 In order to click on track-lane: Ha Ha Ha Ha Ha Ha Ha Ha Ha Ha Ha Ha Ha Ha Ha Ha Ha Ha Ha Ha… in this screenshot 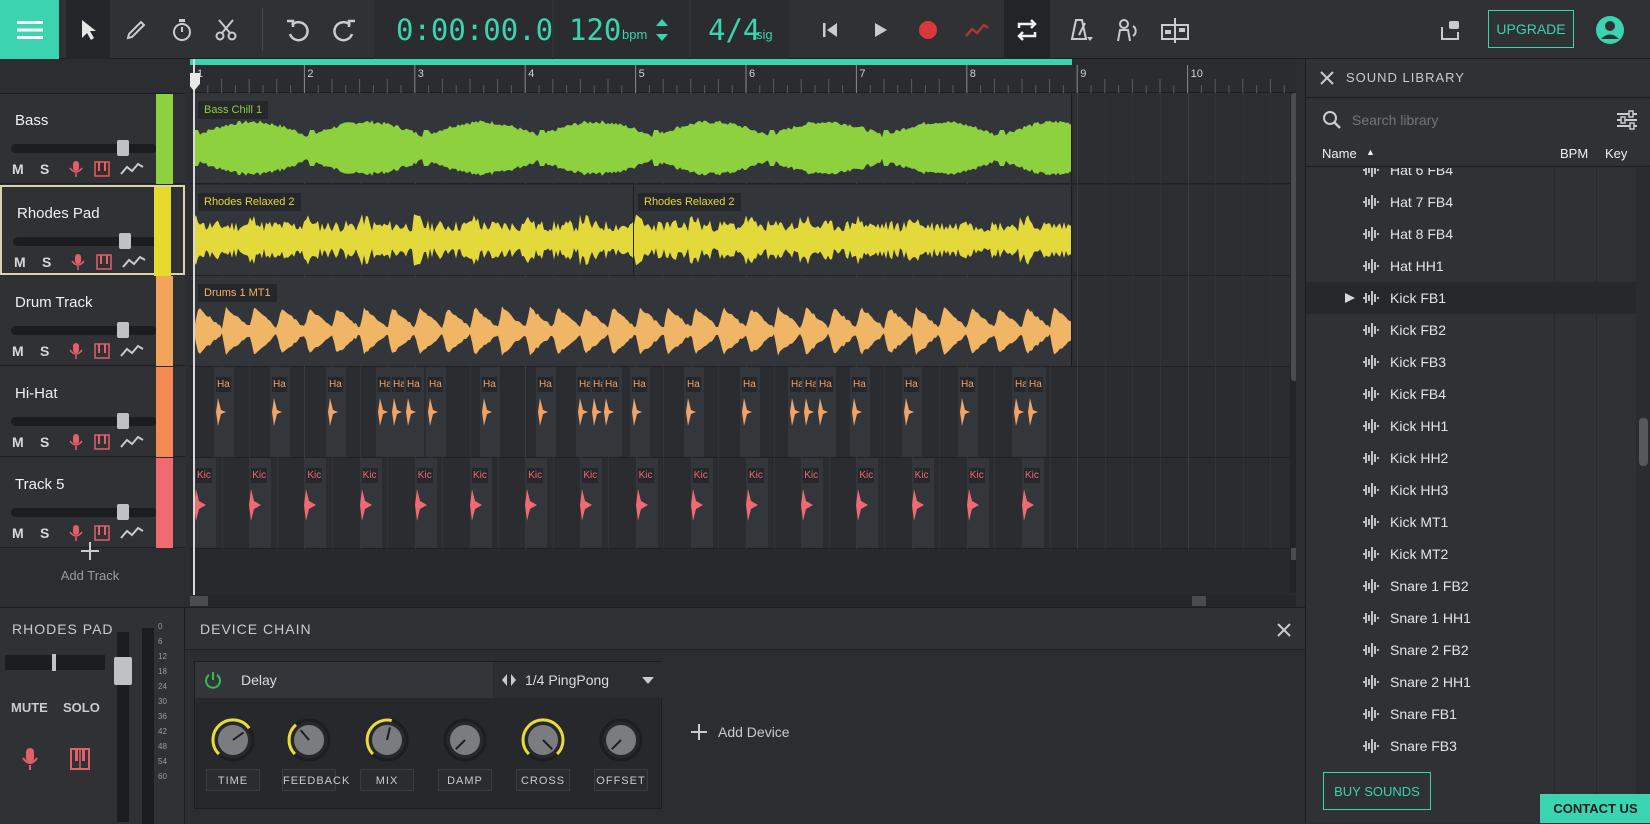, I will do `click(743, 412)`.